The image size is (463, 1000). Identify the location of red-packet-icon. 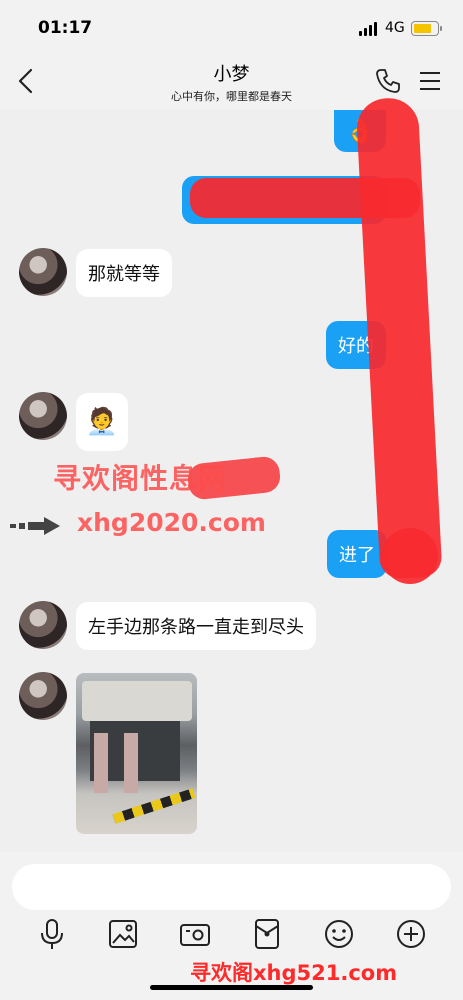
(267, 934).